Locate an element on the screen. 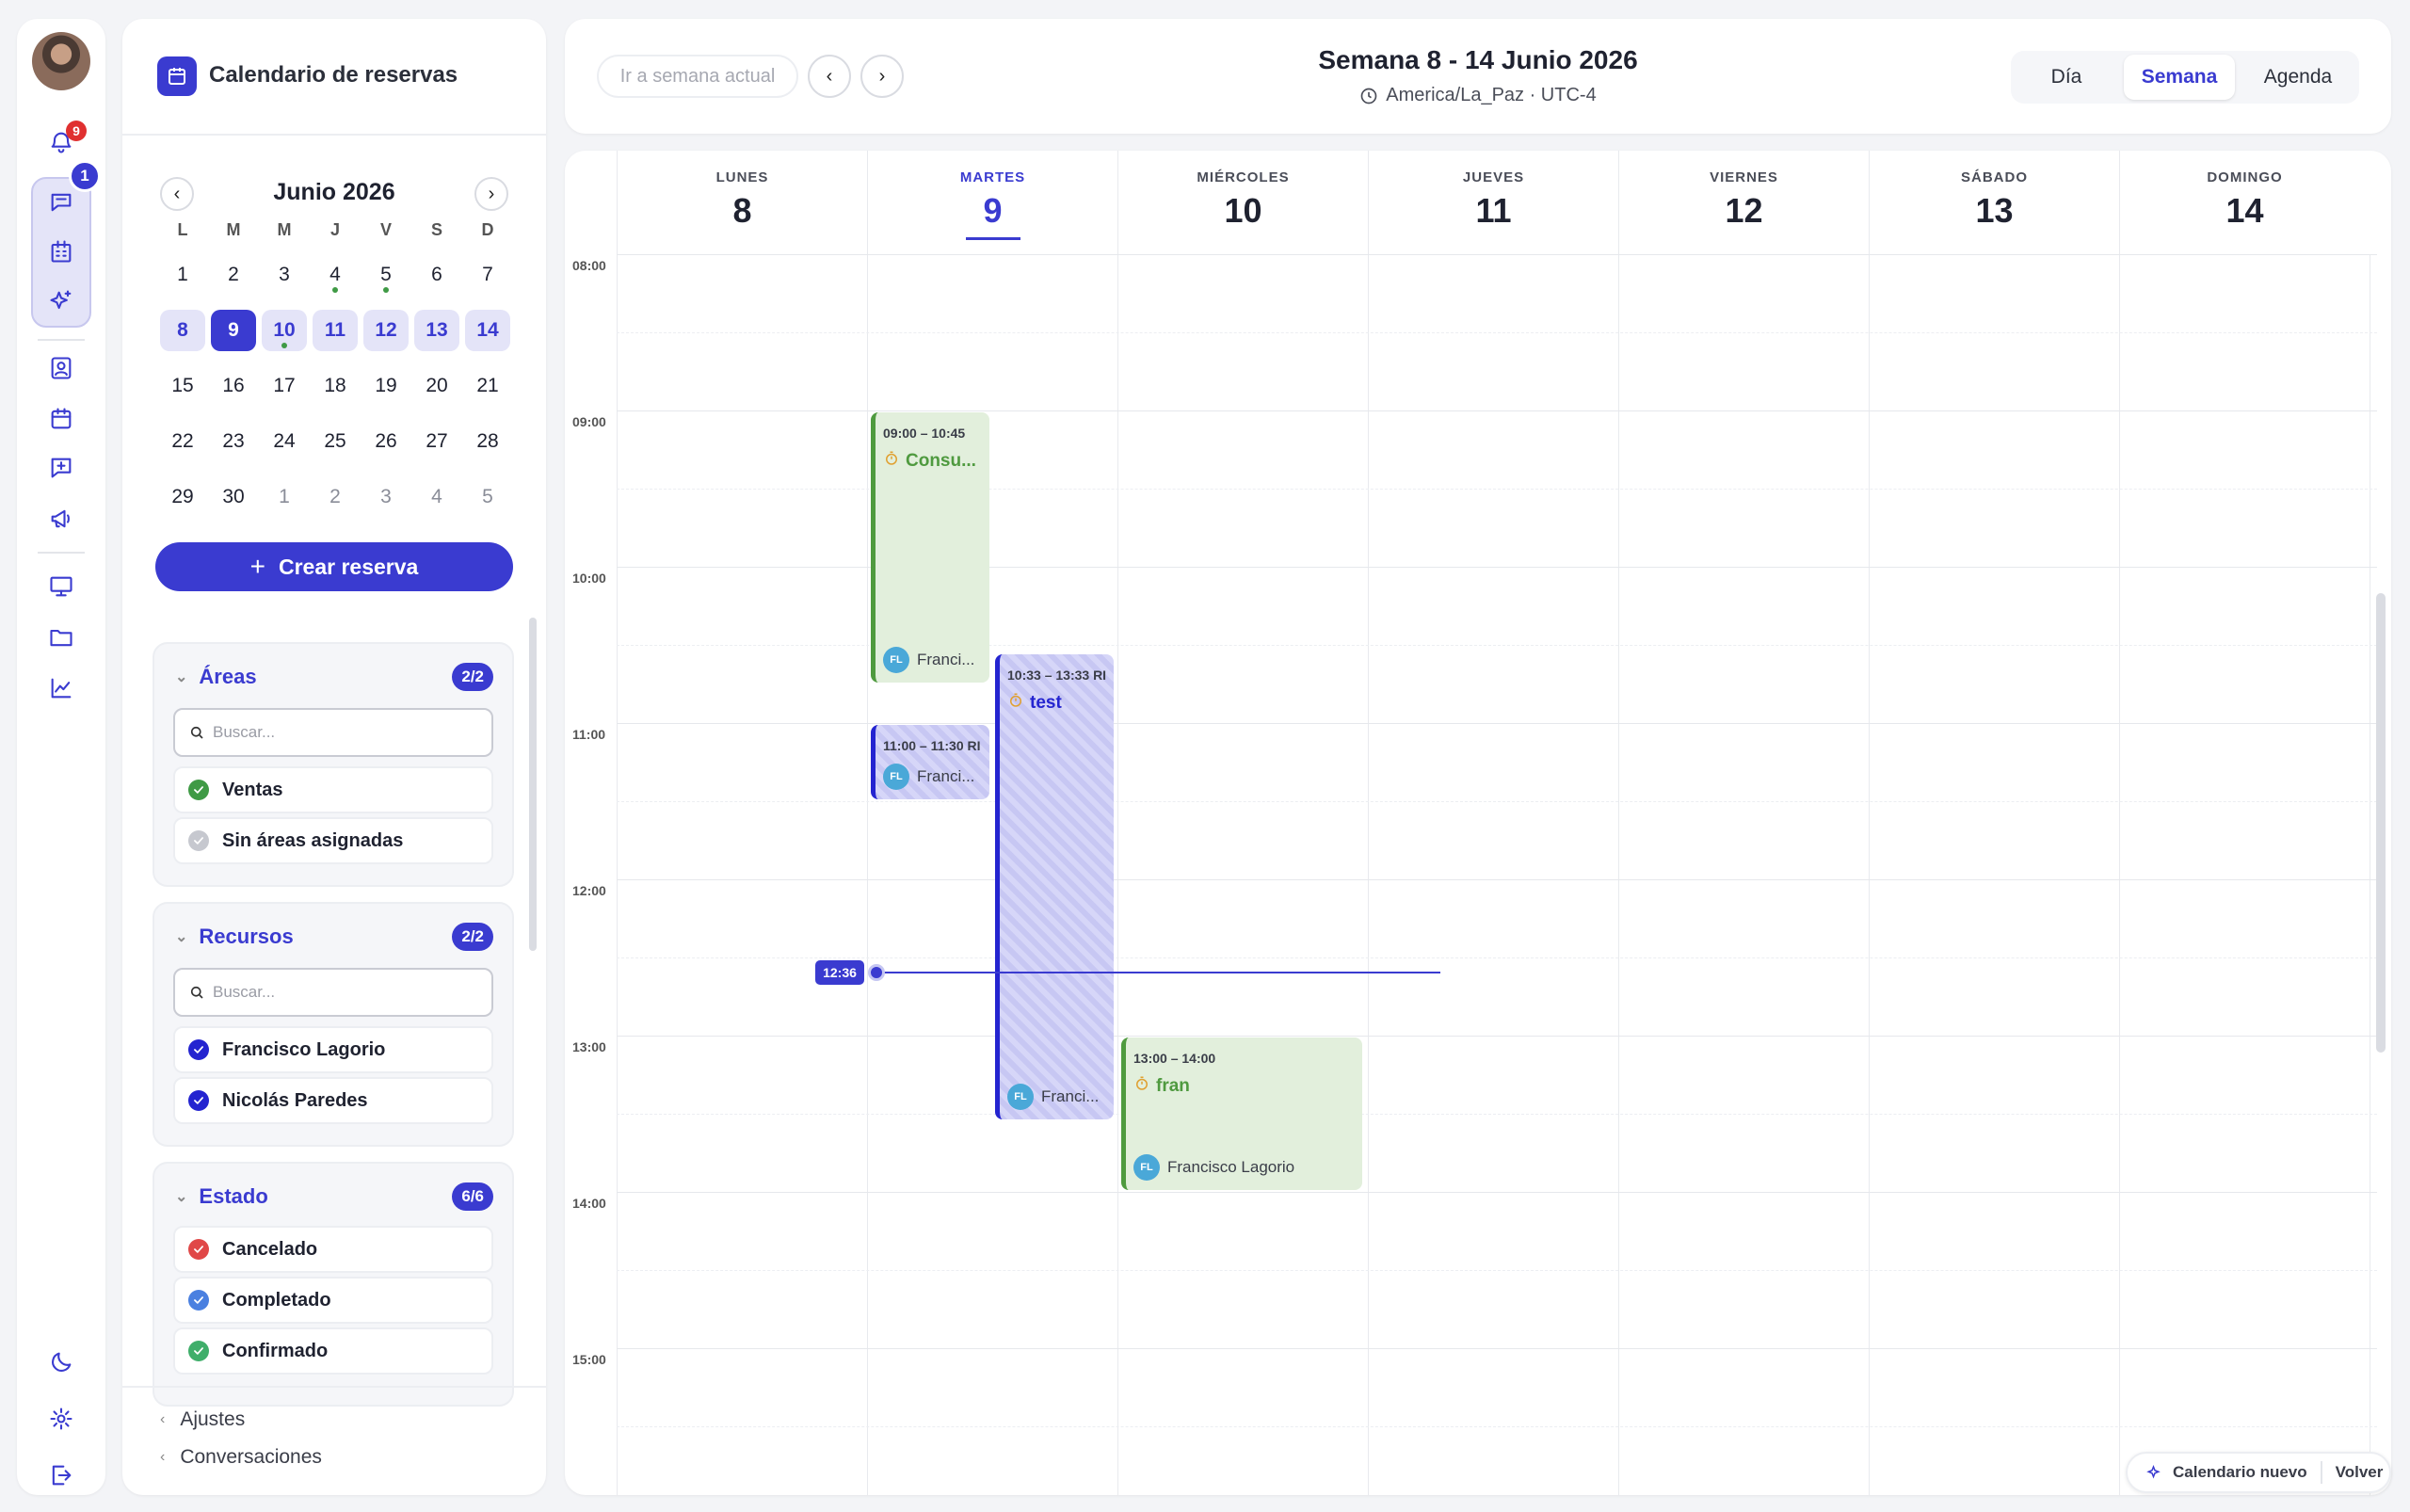 The image size is (2410, 1512). areas-filter-item: Ventas is located at coordinates (333, 789).